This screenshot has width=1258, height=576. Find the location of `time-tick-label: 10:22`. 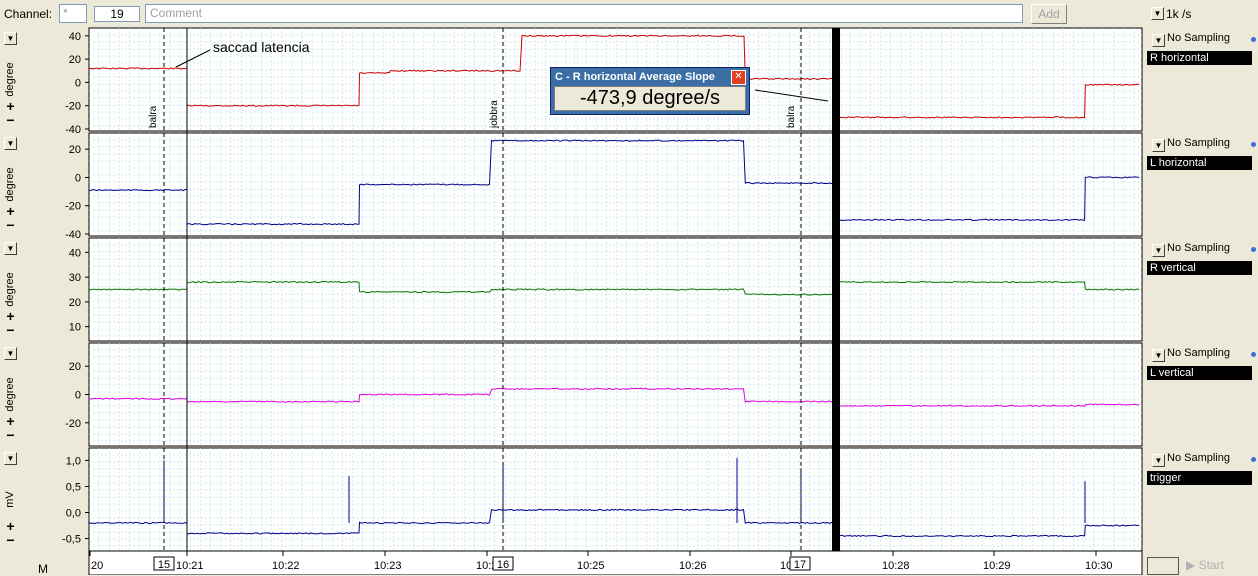

time-tick-label: 10:22 is located at coordinates (286, 566).